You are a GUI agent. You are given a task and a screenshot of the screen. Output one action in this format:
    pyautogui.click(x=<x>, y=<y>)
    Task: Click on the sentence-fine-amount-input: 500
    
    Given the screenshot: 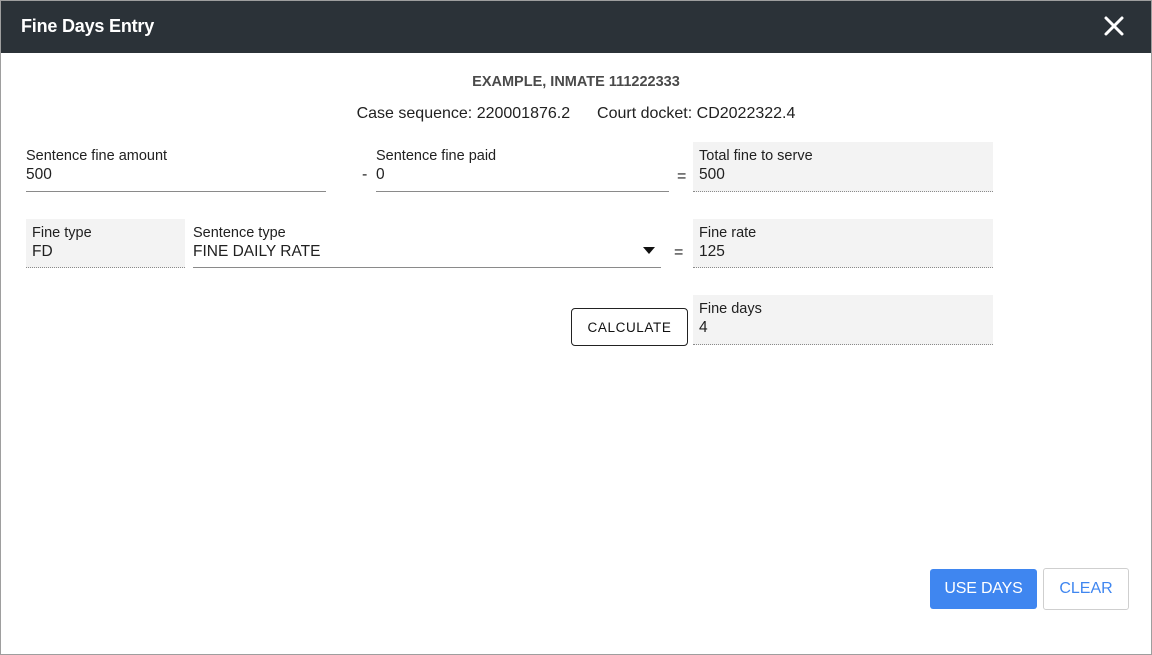 What is the action you would take?
    pyautogui.click(x=39, y=175)
    